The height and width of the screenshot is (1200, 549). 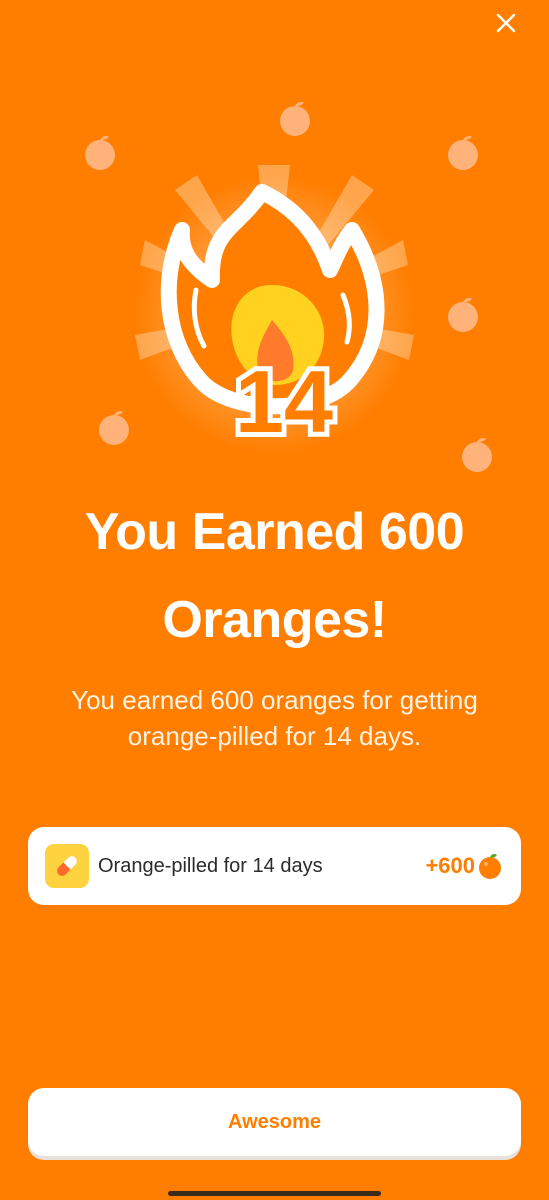 What do you see at coordinates (210, 865) in the screenshot?
I see `reward-label: Orange-pilled for 14 days` at bounding box center [210, 865].